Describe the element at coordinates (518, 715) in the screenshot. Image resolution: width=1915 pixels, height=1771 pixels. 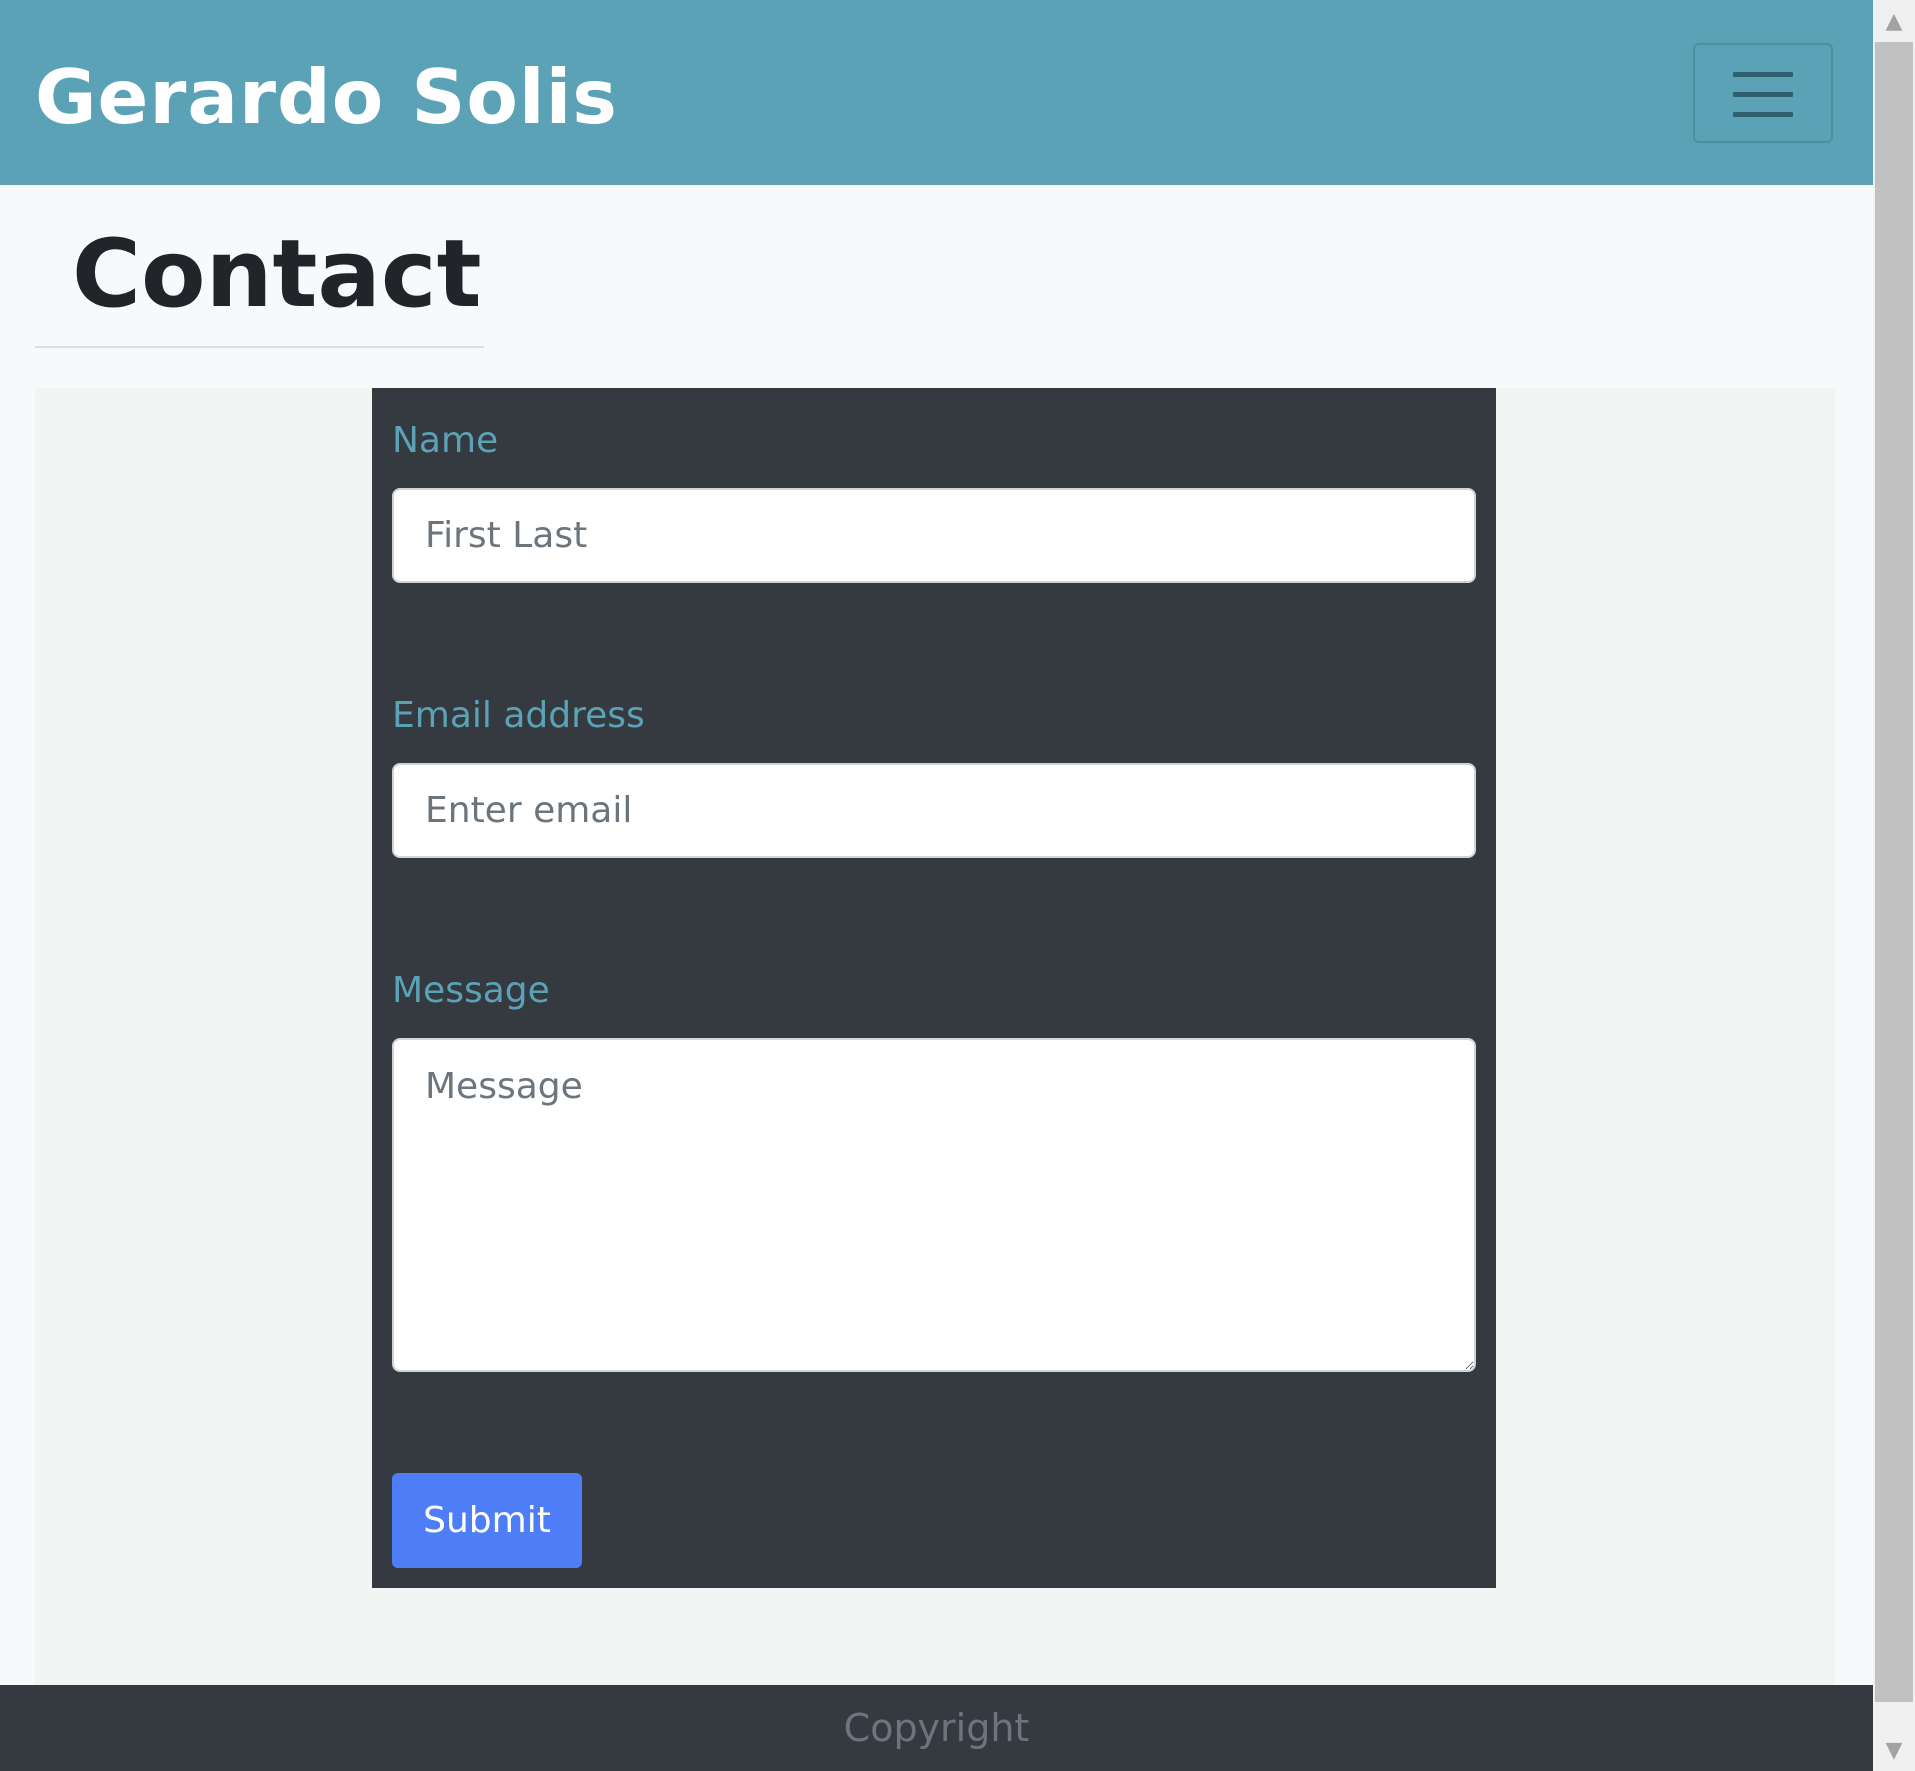
I see `email-label: Email address` at that location.